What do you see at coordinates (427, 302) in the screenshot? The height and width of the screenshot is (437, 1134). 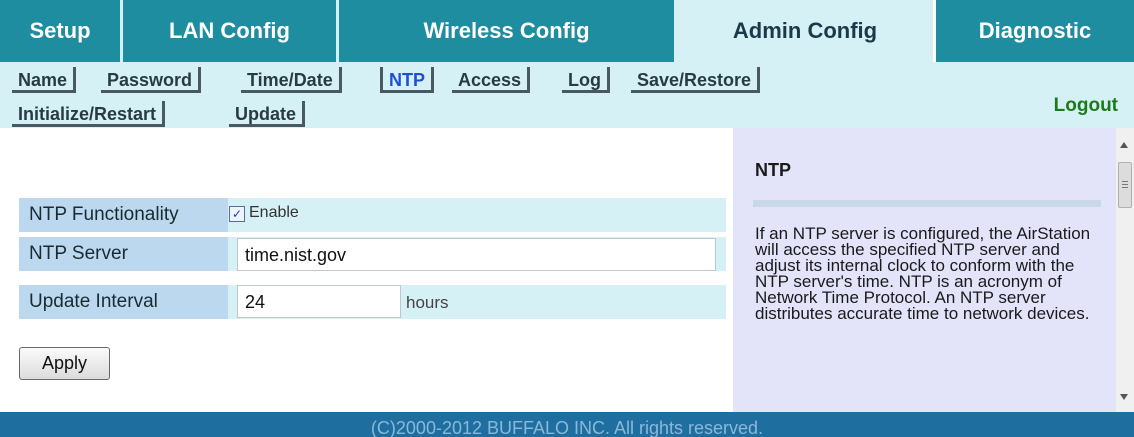 I see `update-interval-unit: hours` at bounding box center [427, 302].